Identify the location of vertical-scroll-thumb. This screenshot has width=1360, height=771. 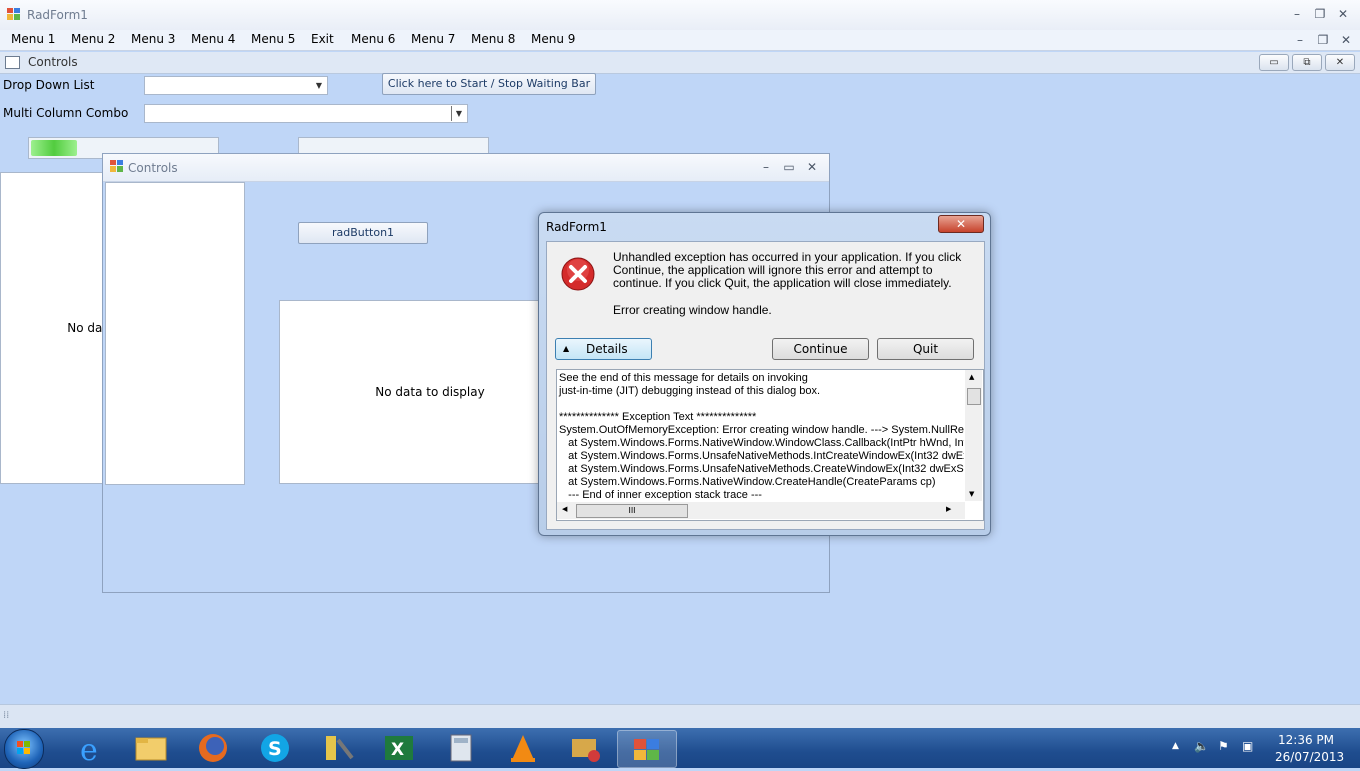
(974, 396).